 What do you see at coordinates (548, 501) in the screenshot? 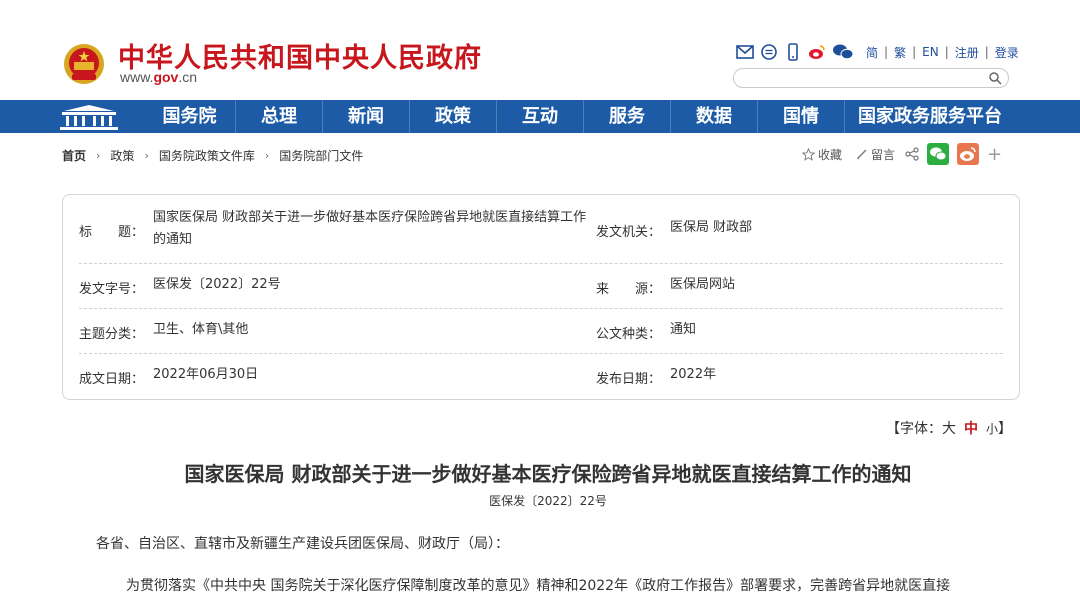
I see `document-number: 医保发〔2022〕22号` at bounding box center [548, 501].